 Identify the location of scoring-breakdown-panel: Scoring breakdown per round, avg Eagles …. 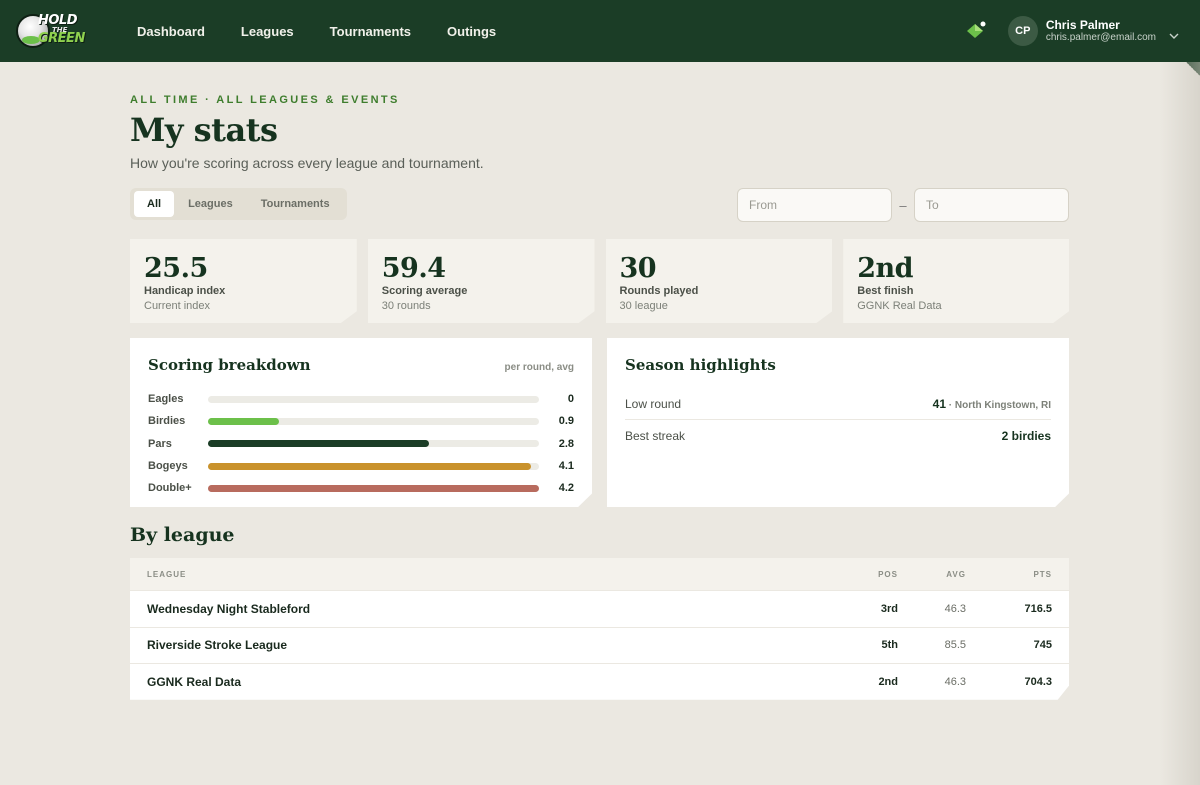
(361, 422).